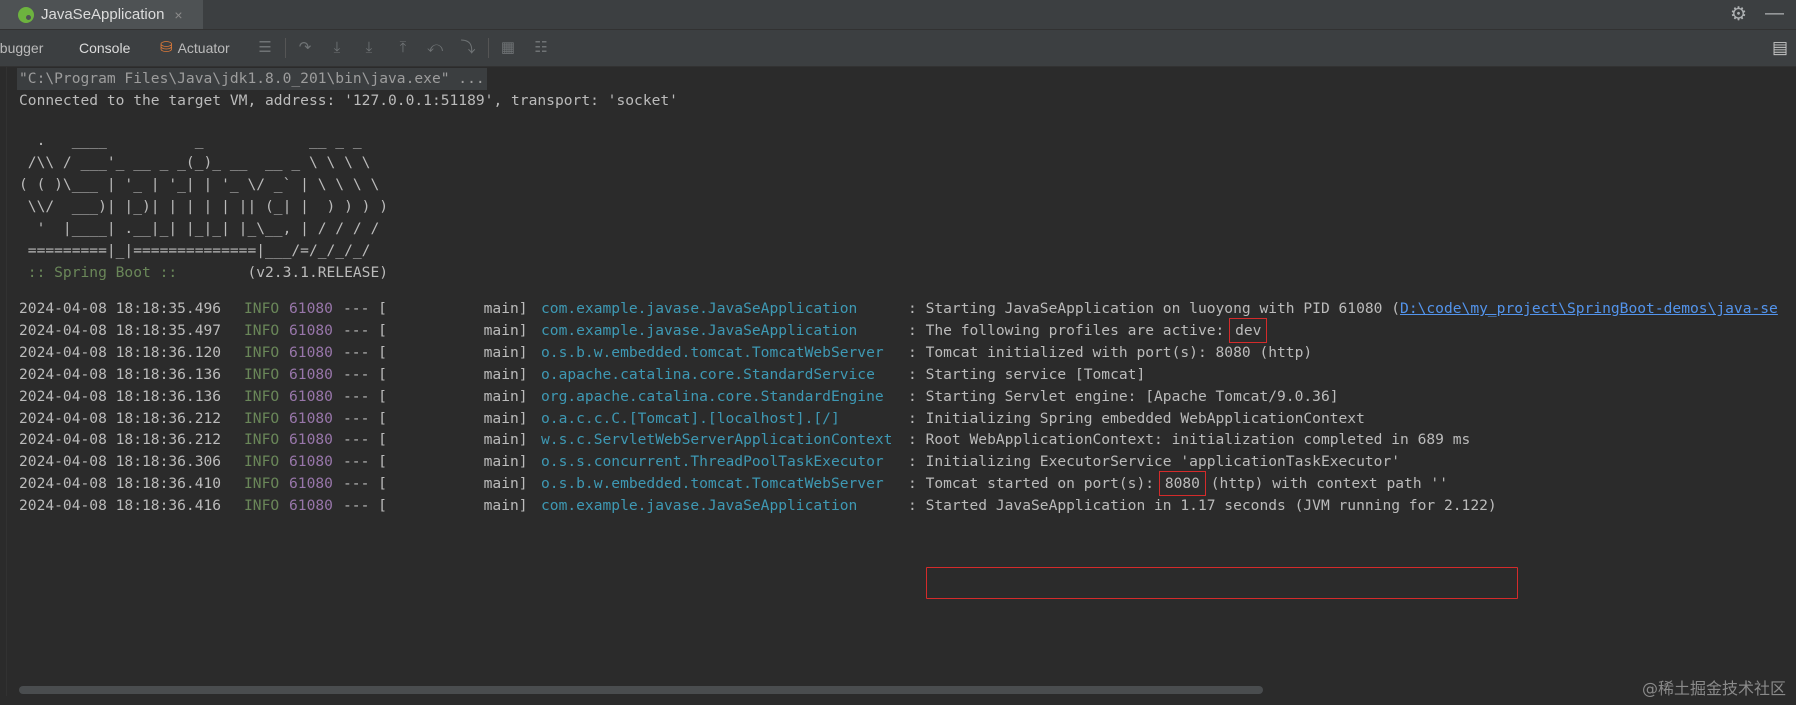 This screenshot has height=705, width=1796. I want to click on run-tab-javaseapplication: JavaSeApplication ×, so click(101, 14).